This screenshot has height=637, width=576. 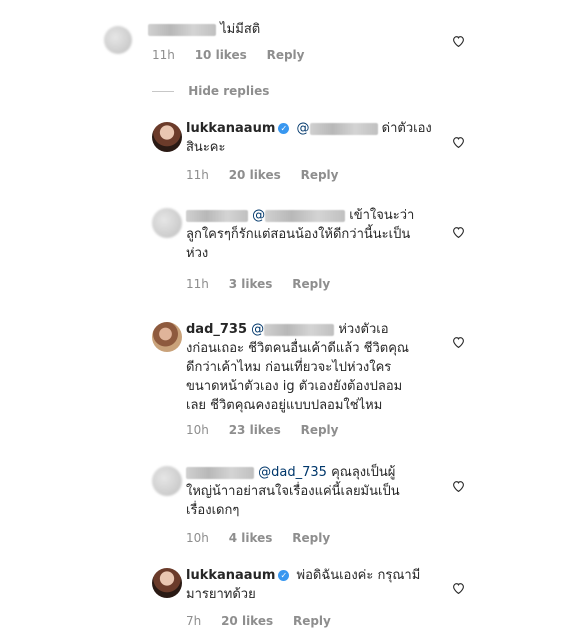 I want to click on hide-replies-label: Hide replies, so click(x=229, y=91).